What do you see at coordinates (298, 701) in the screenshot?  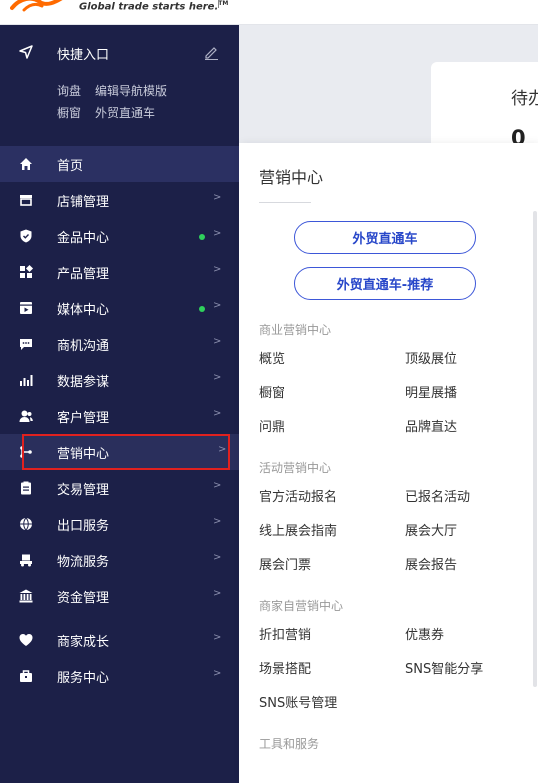 I see `menu-link: SNS账号管理` at bounding box center [298, 701].